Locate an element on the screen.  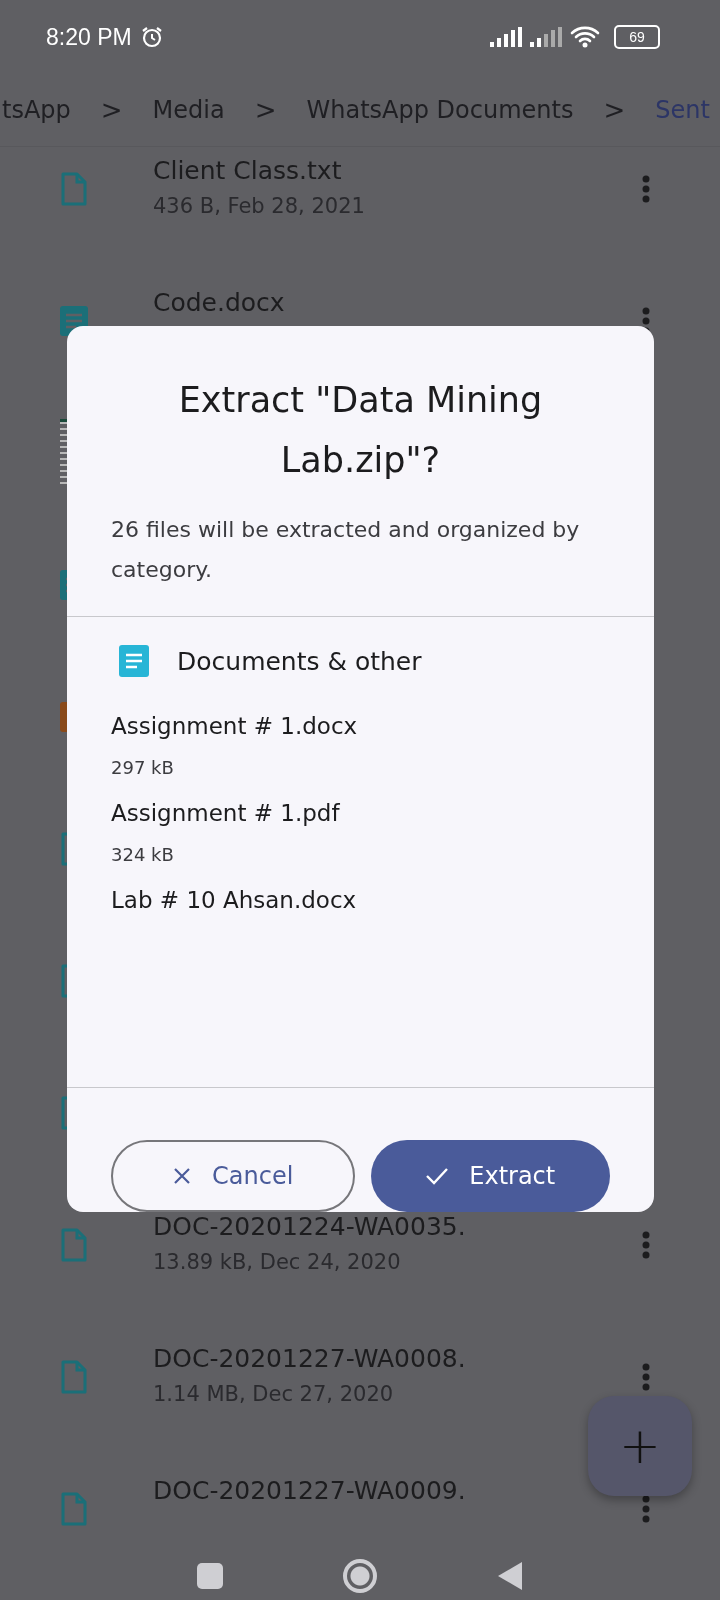
recent-apps-button is located at coordinates (210, 1576).